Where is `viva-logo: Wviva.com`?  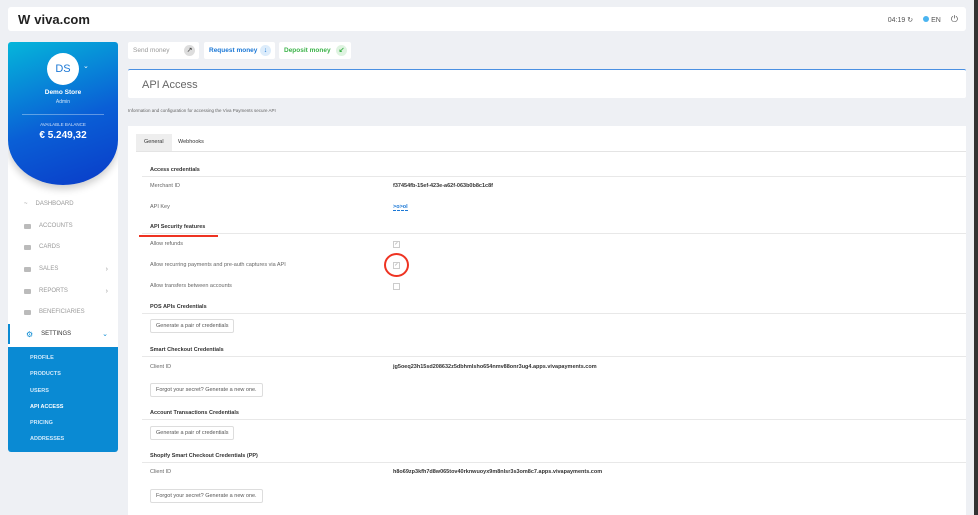
viva-logo: Wviva.com is located at coordinates (54, 19).